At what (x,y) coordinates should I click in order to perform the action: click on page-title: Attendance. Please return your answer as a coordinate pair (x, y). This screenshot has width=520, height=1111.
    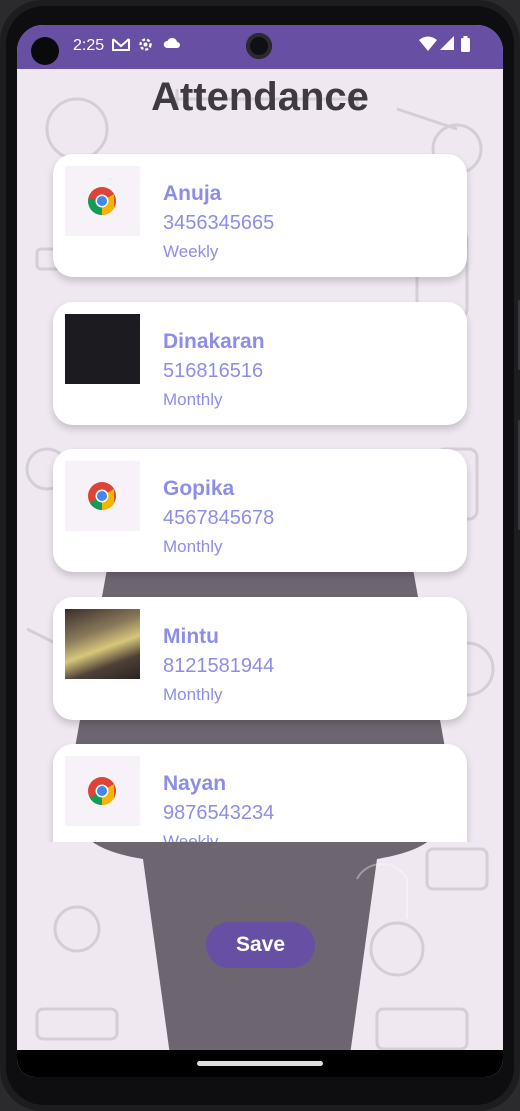
    Looking at the image, I should click on (260, 97).